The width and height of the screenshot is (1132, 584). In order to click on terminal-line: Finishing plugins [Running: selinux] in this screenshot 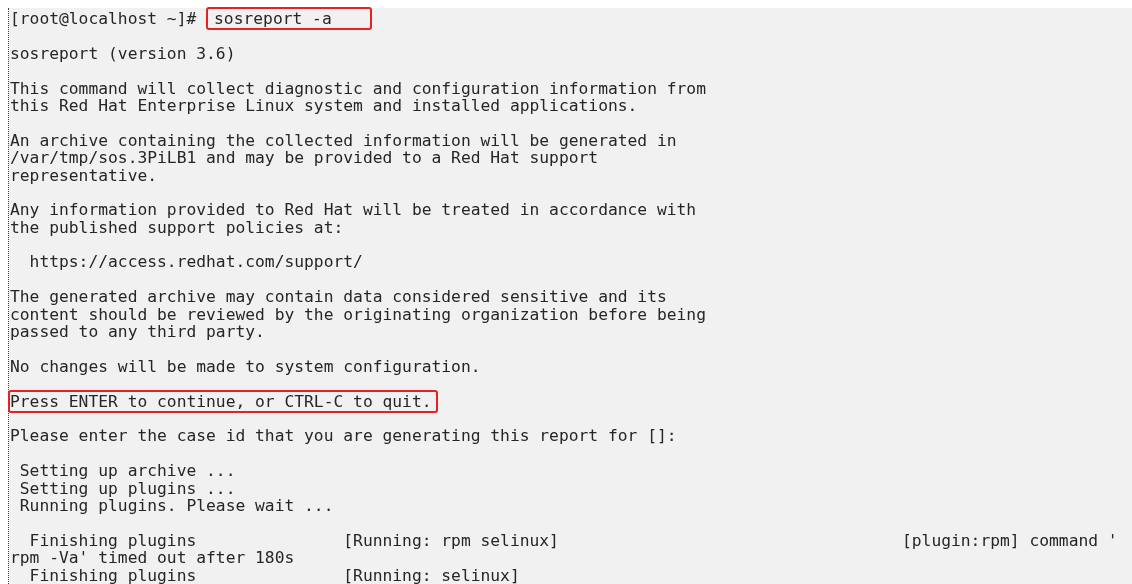, I will do `click(274, 574)`.